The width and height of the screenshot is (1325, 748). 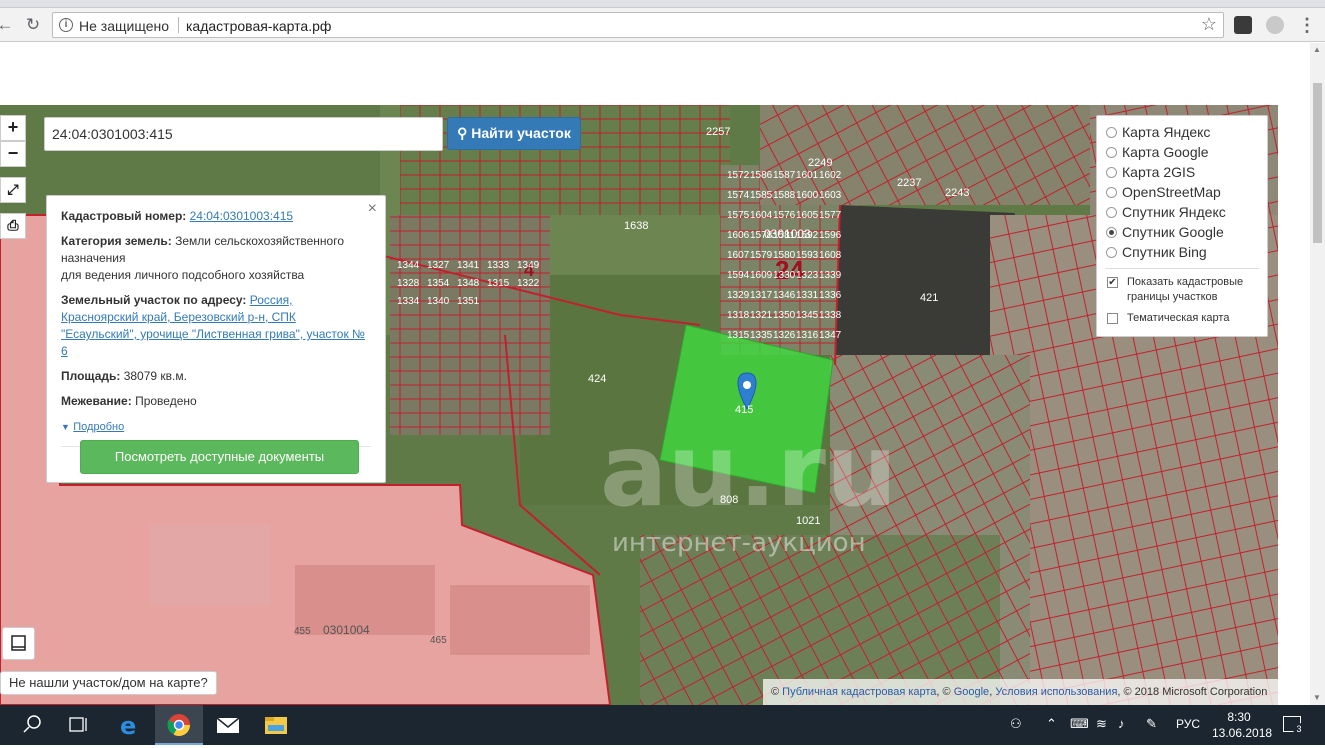 What do you see at coordinates (1242, 725) in the screenshot?
I see `clock: 8:30 13.06.2018` at bounding box center [1242, 725].